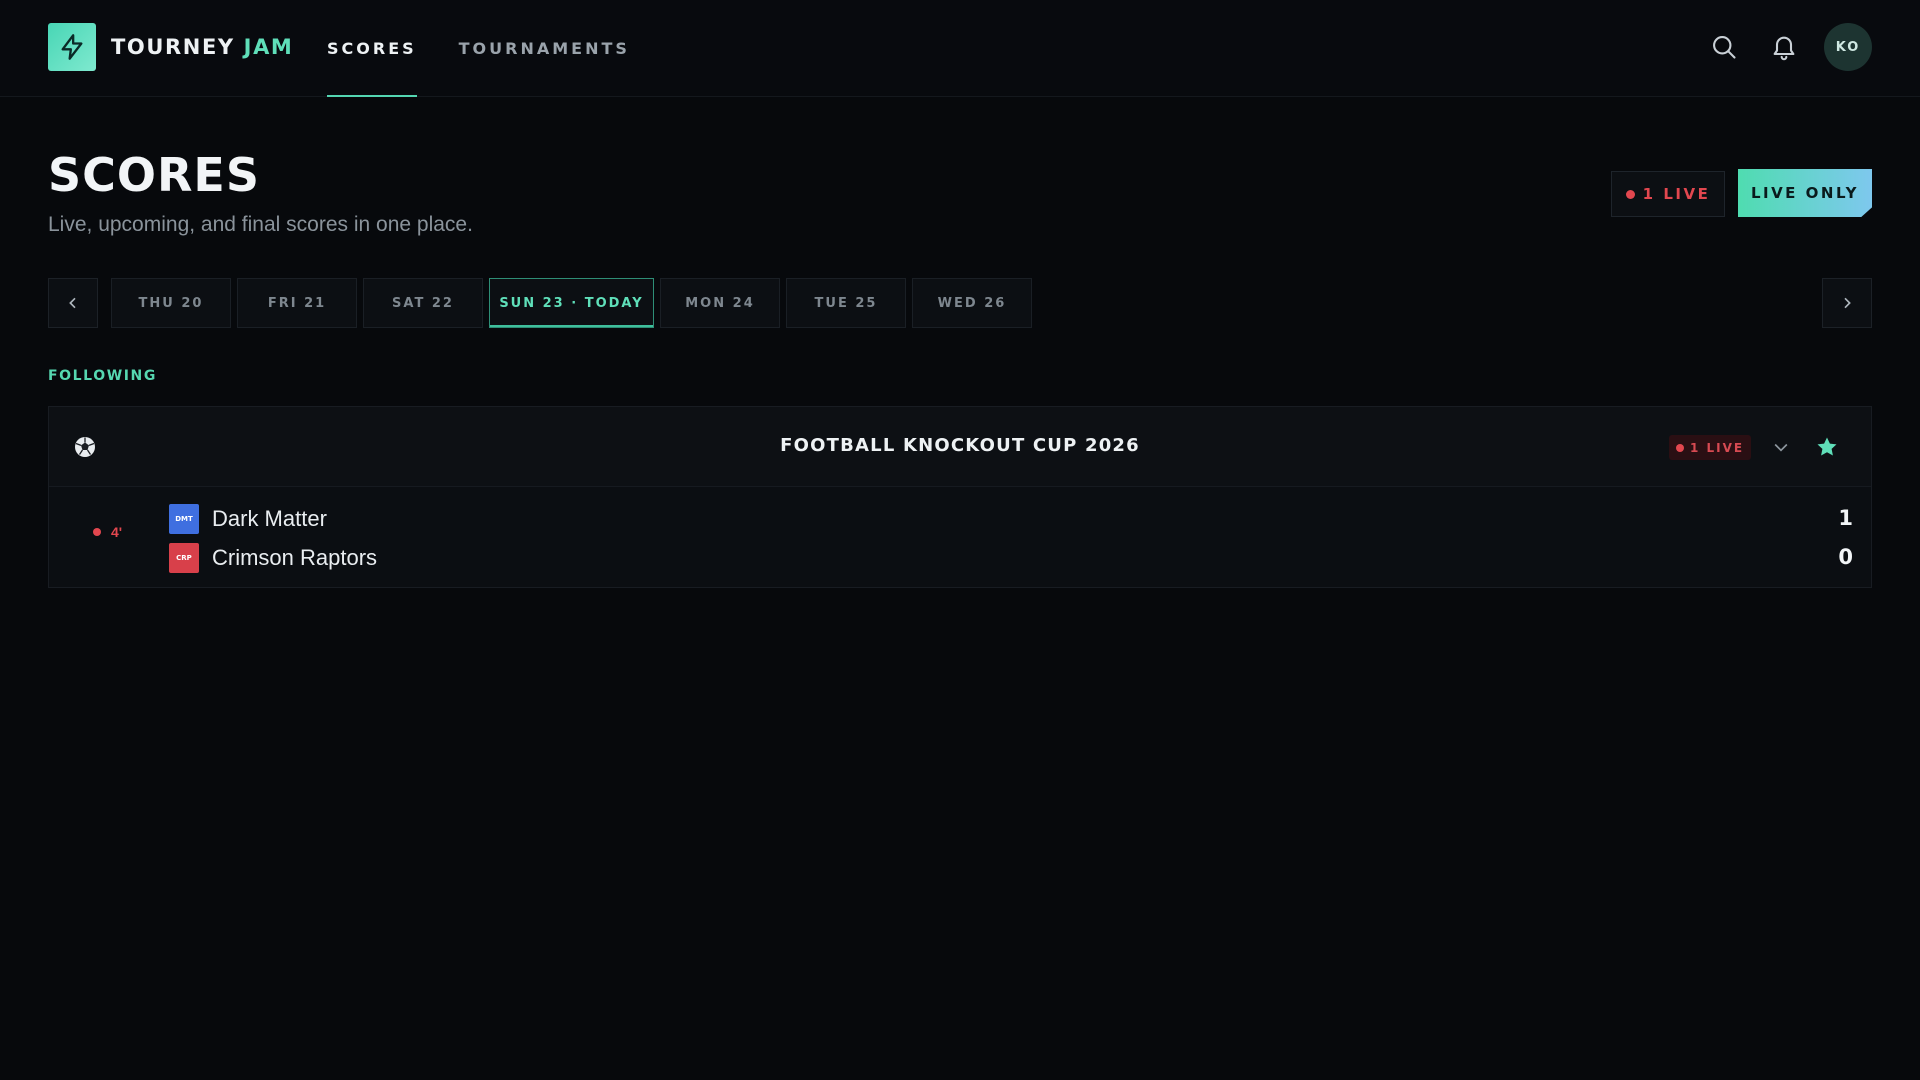 This screenshot has height=1080, width=1920. I want to click on team-name: Crimson Raptors, so click(295, 557).